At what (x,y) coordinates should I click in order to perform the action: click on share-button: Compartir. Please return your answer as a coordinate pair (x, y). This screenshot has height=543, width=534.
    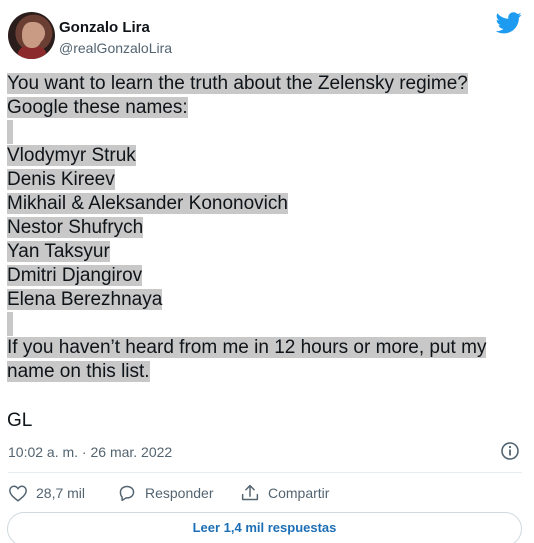
    Looking at the image, I should click on (284, 493).